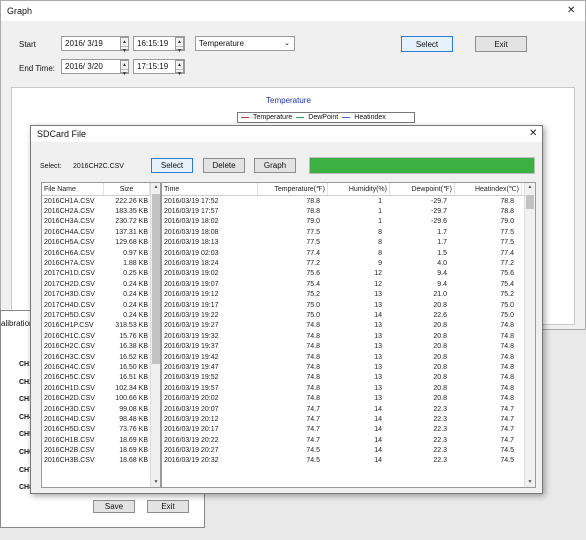 The image size is (586, 540). Describe the element at coordinates (210, 189) in the screenshot. I see `data-header-time: Time` at that location.